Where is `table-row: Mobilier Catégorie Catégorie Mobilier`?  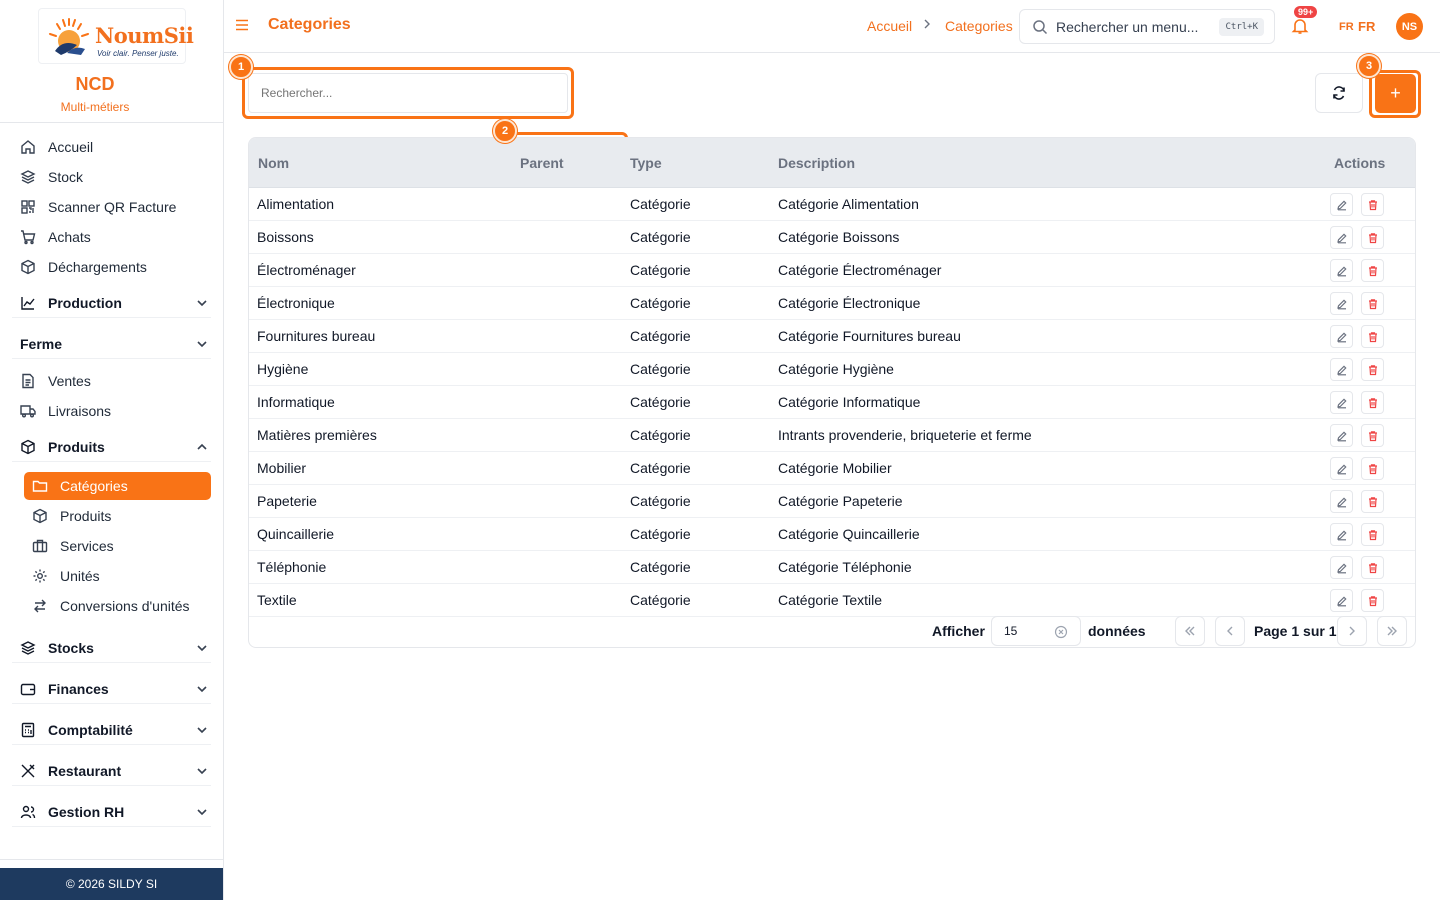
table-row: Mobilier Catégorie Catégorie Mobilier is located at coordinates (832, 468).